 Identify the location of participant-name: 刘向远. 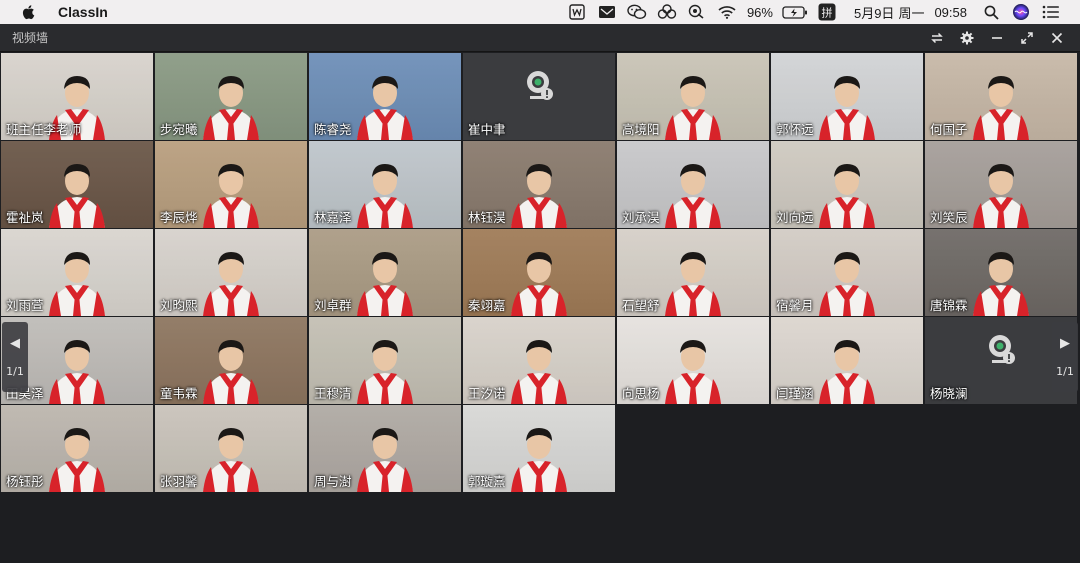
(795, 217).